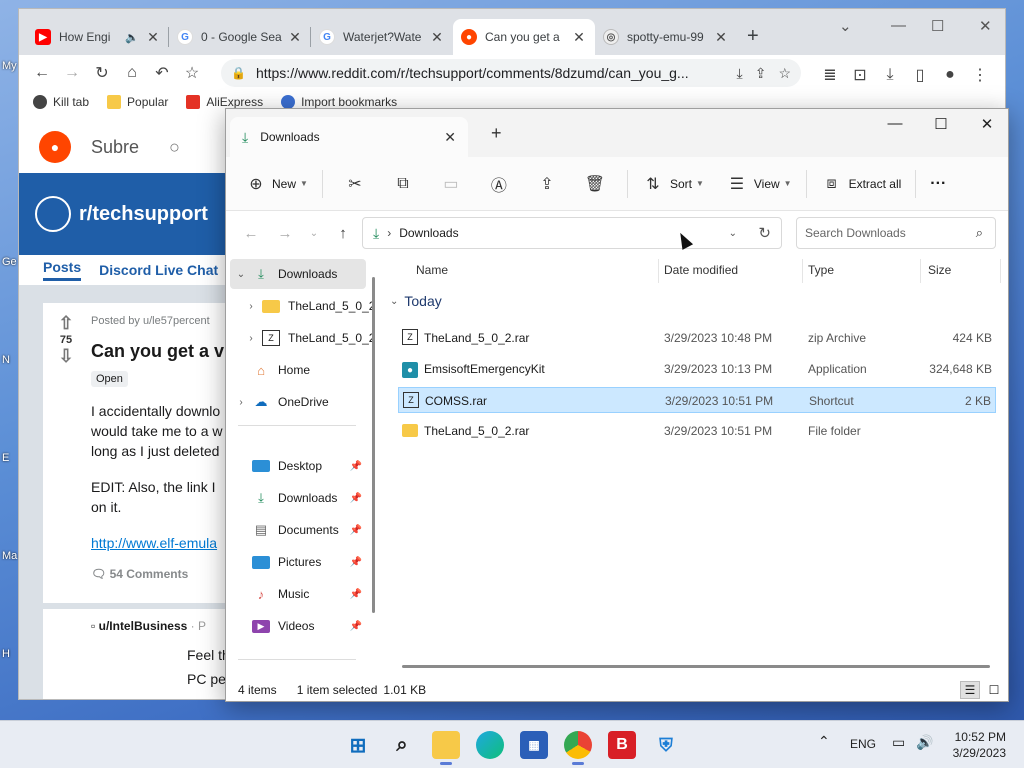 This screenshot has width=1024, height=768. I want to click on search-input: Search Downloads ⌕, so click(896, 233).